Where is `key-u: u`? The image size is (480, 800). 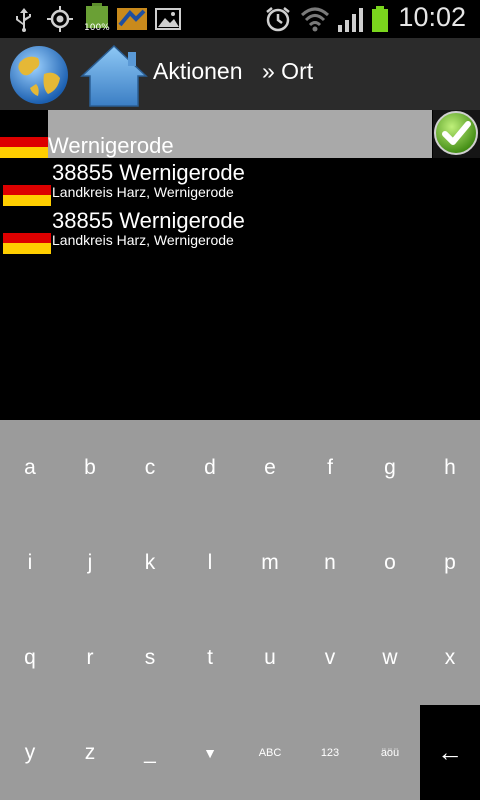 key-u: u is located at coordinates (270, 657).